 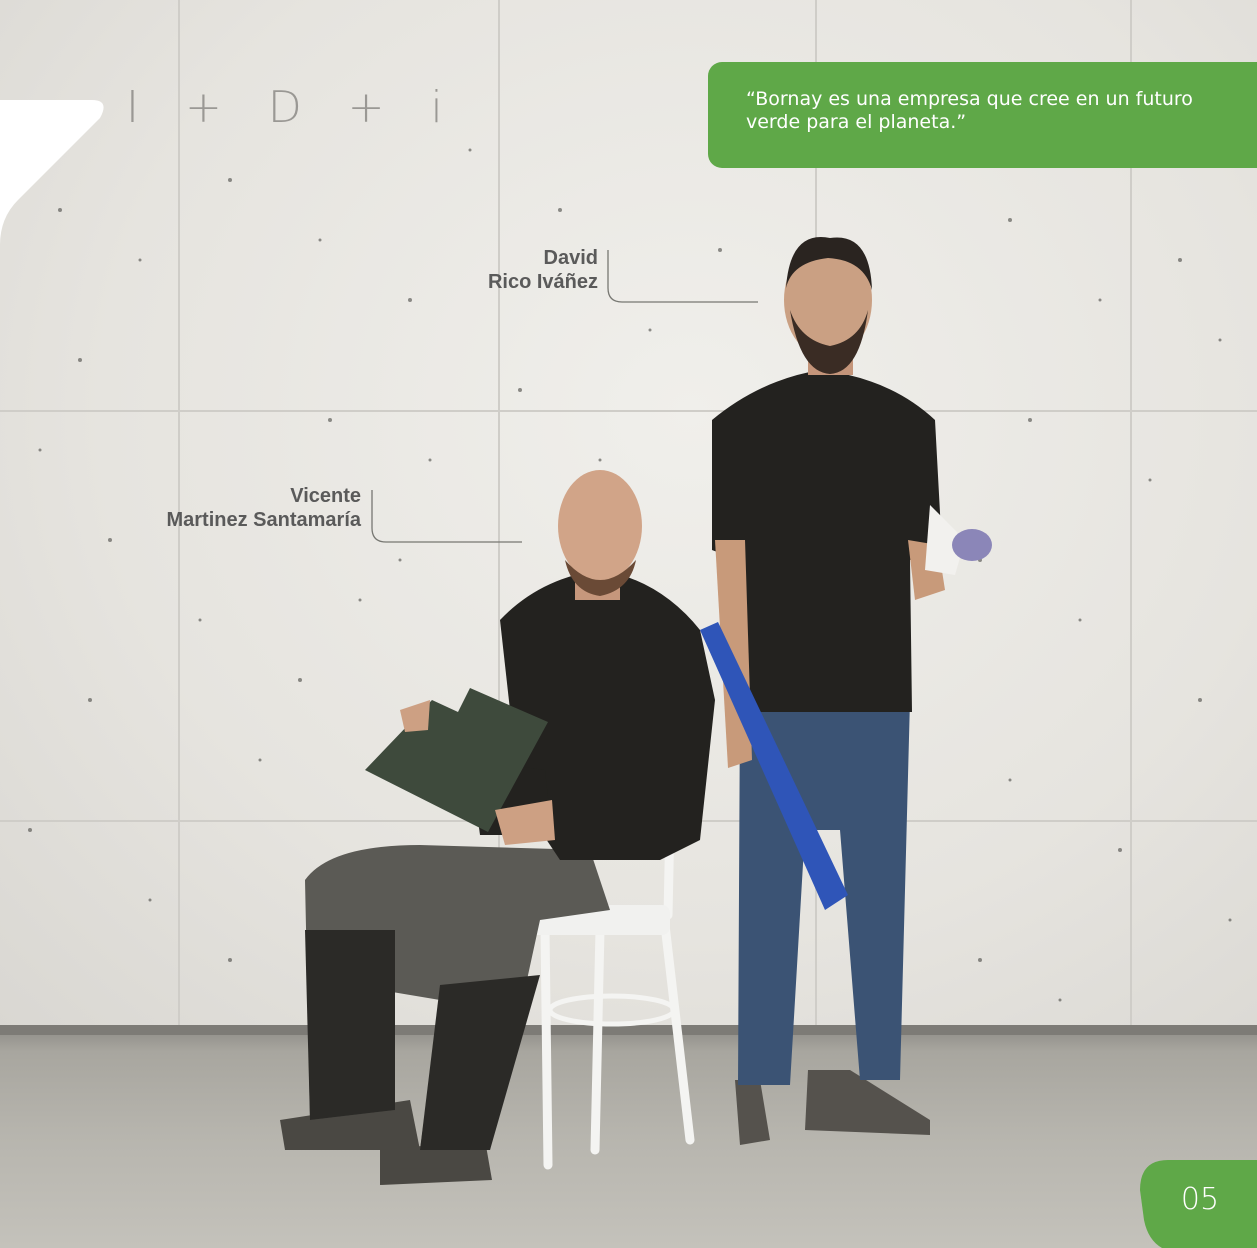 What do you see at coordinates (446, 516) in the screenshot?
I see `leader-line-vicente` at bounding box center [446, 516].